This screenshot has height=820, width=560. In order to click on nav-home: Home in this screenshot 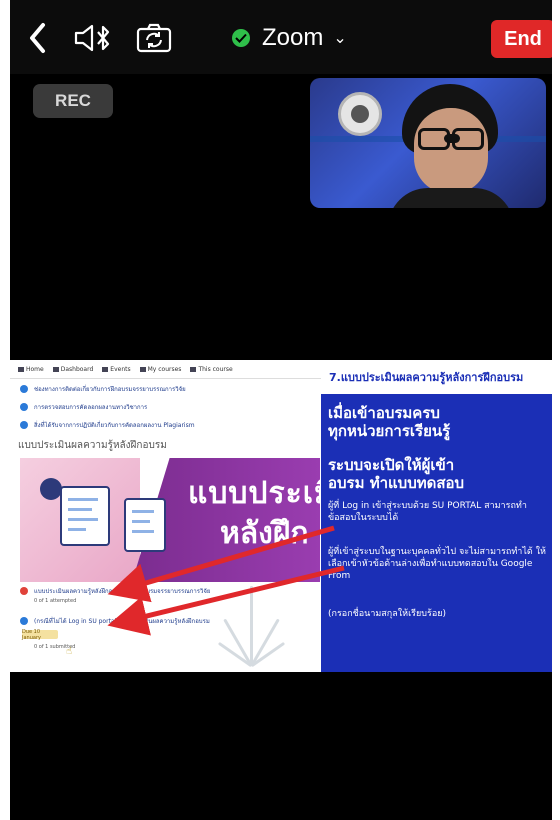, I will do `click(31, 369)`.